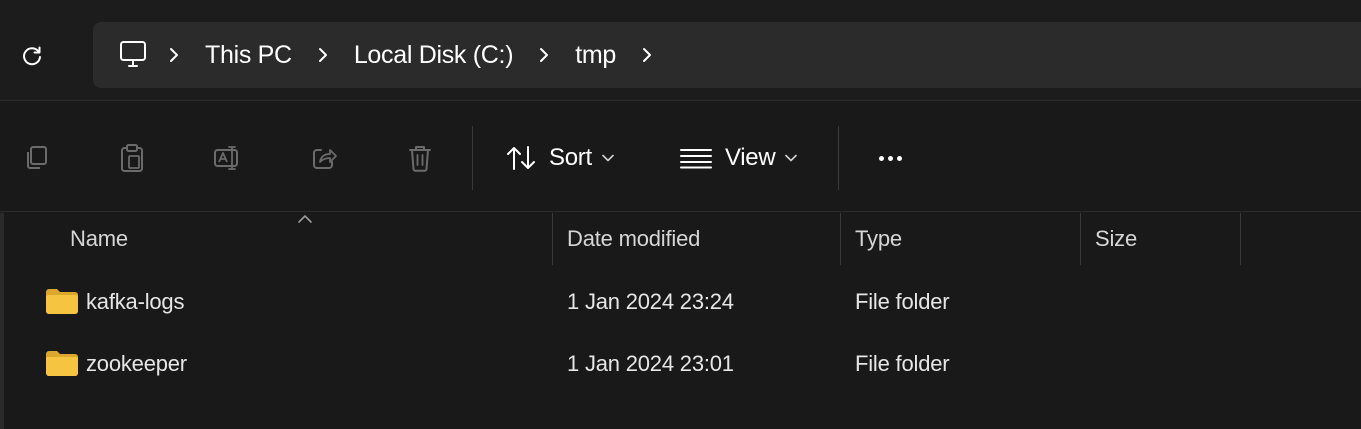 The image size is (1361, 429). I want to click on paste-icon, so click(132, 158).